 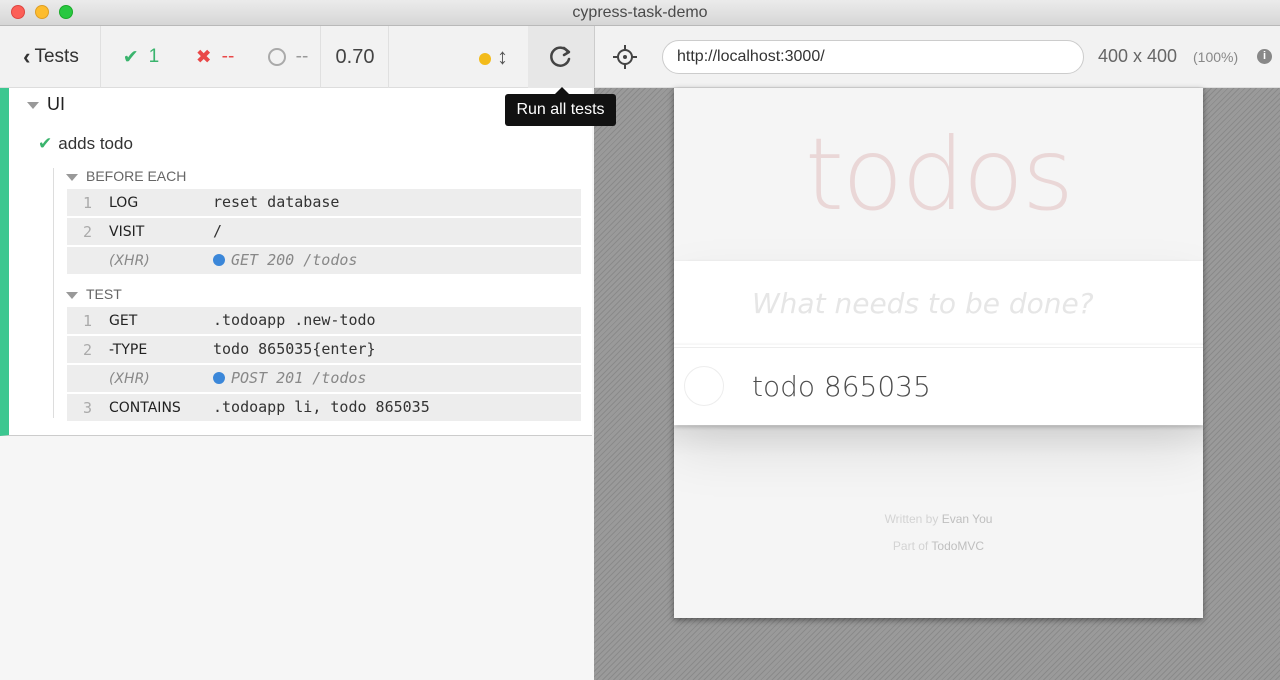 I want to click on x-icon: ✖, so click(x=203, y=57).